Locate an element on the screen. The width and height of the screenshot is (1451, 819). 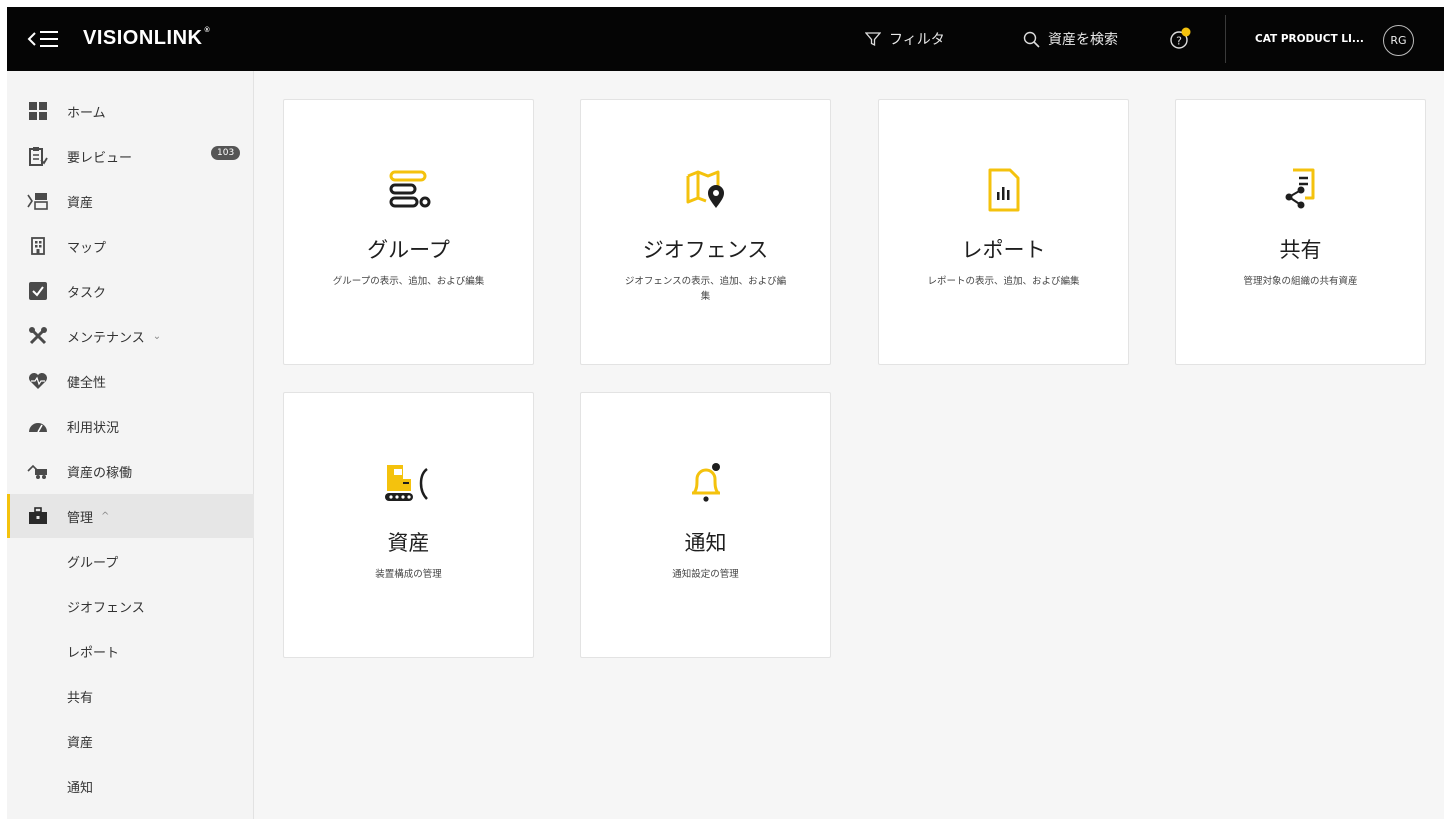
sidebar-subitem-sharing: 共有 is located at coordinates (130, 696).